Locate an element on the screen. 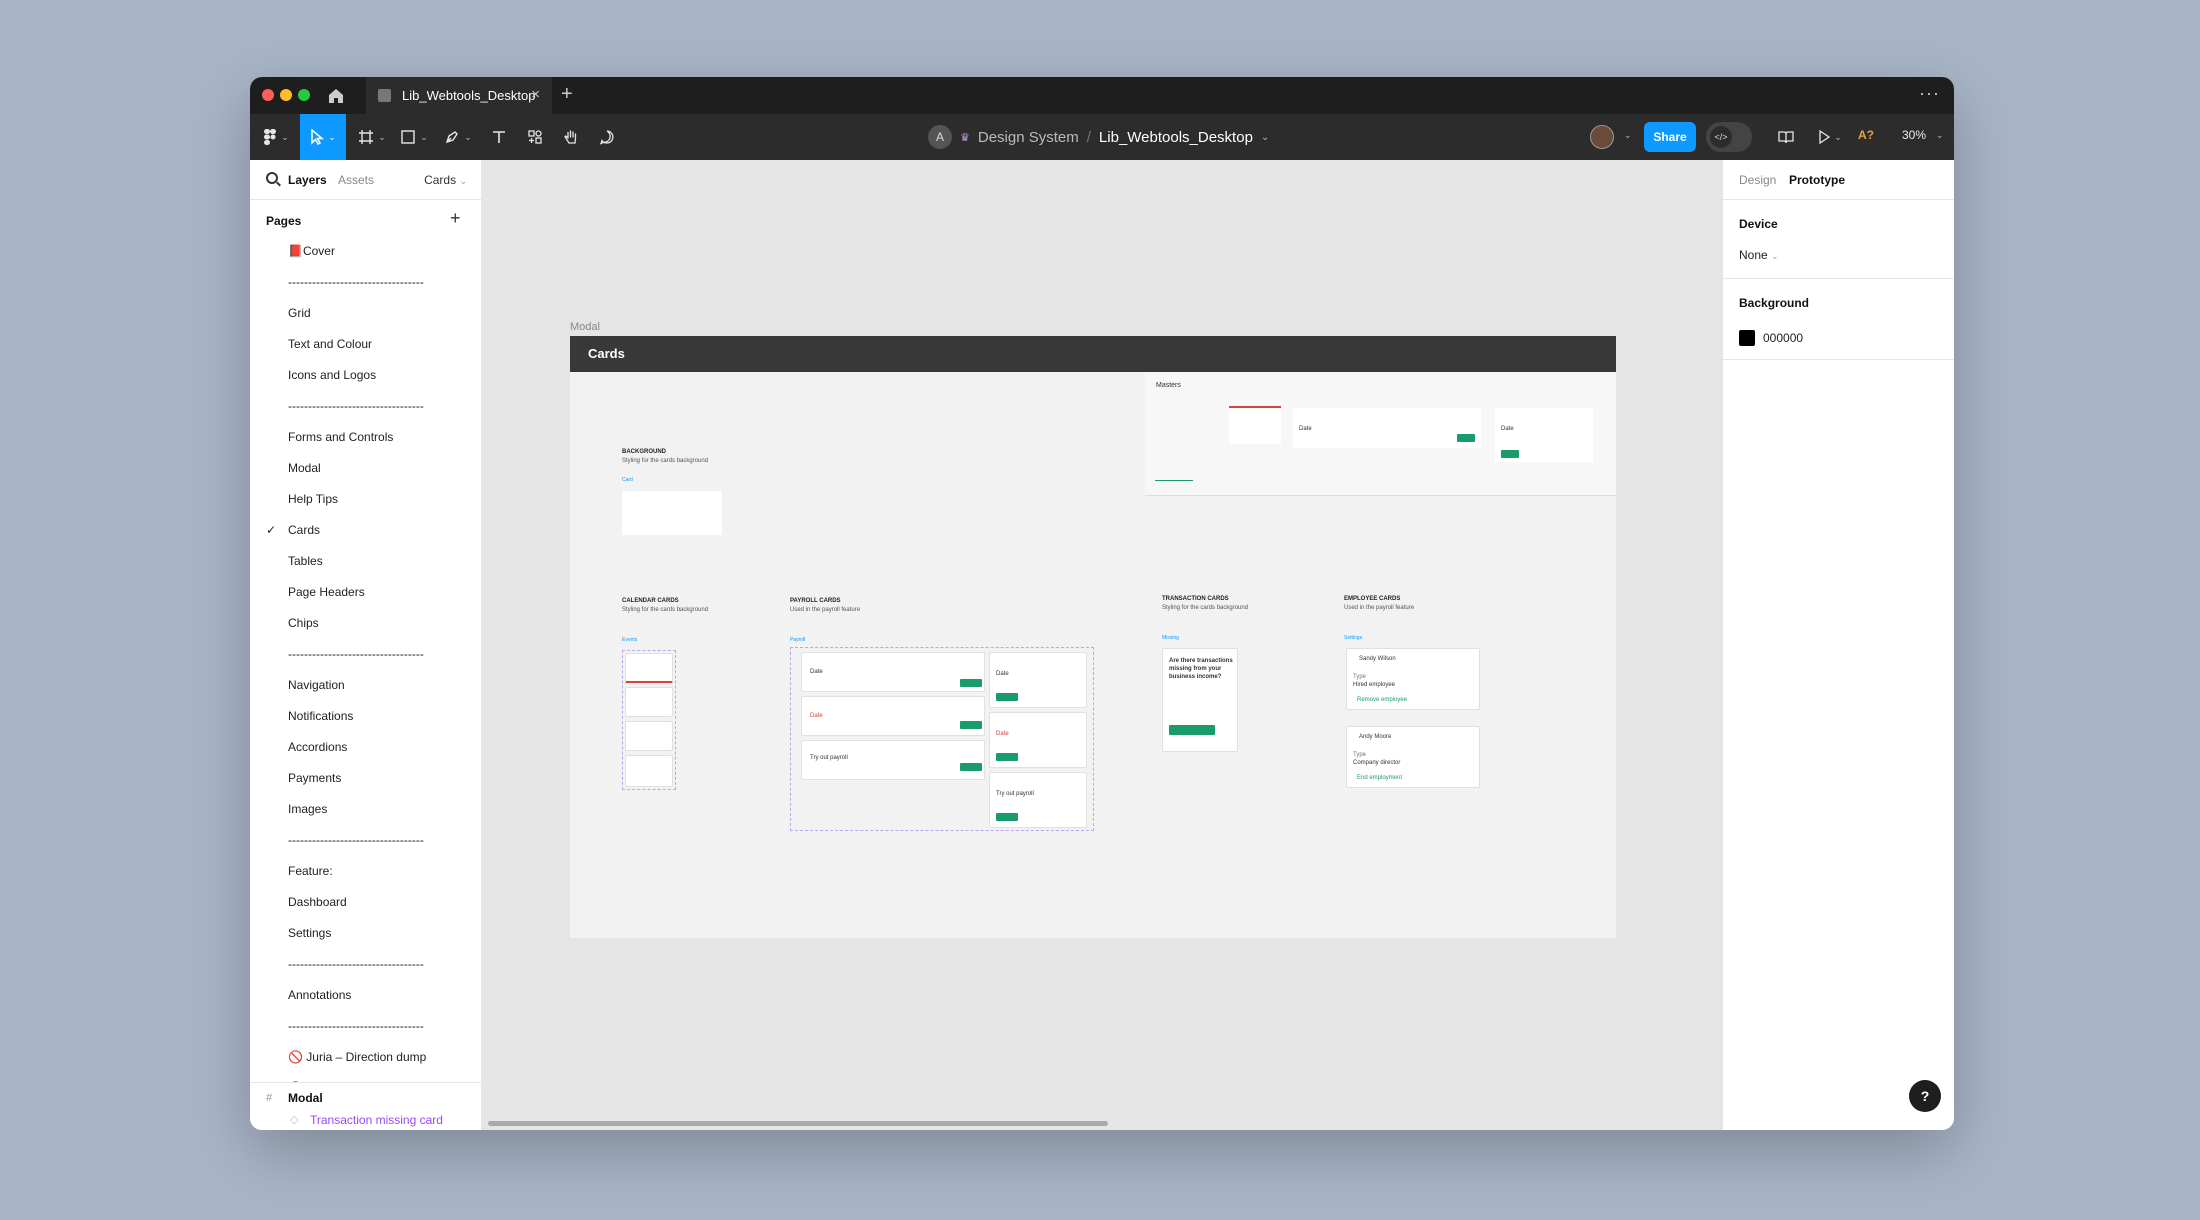 The image size is (2200, 1220). page-item: Icons and Logos is located at coordinates (365, 374).